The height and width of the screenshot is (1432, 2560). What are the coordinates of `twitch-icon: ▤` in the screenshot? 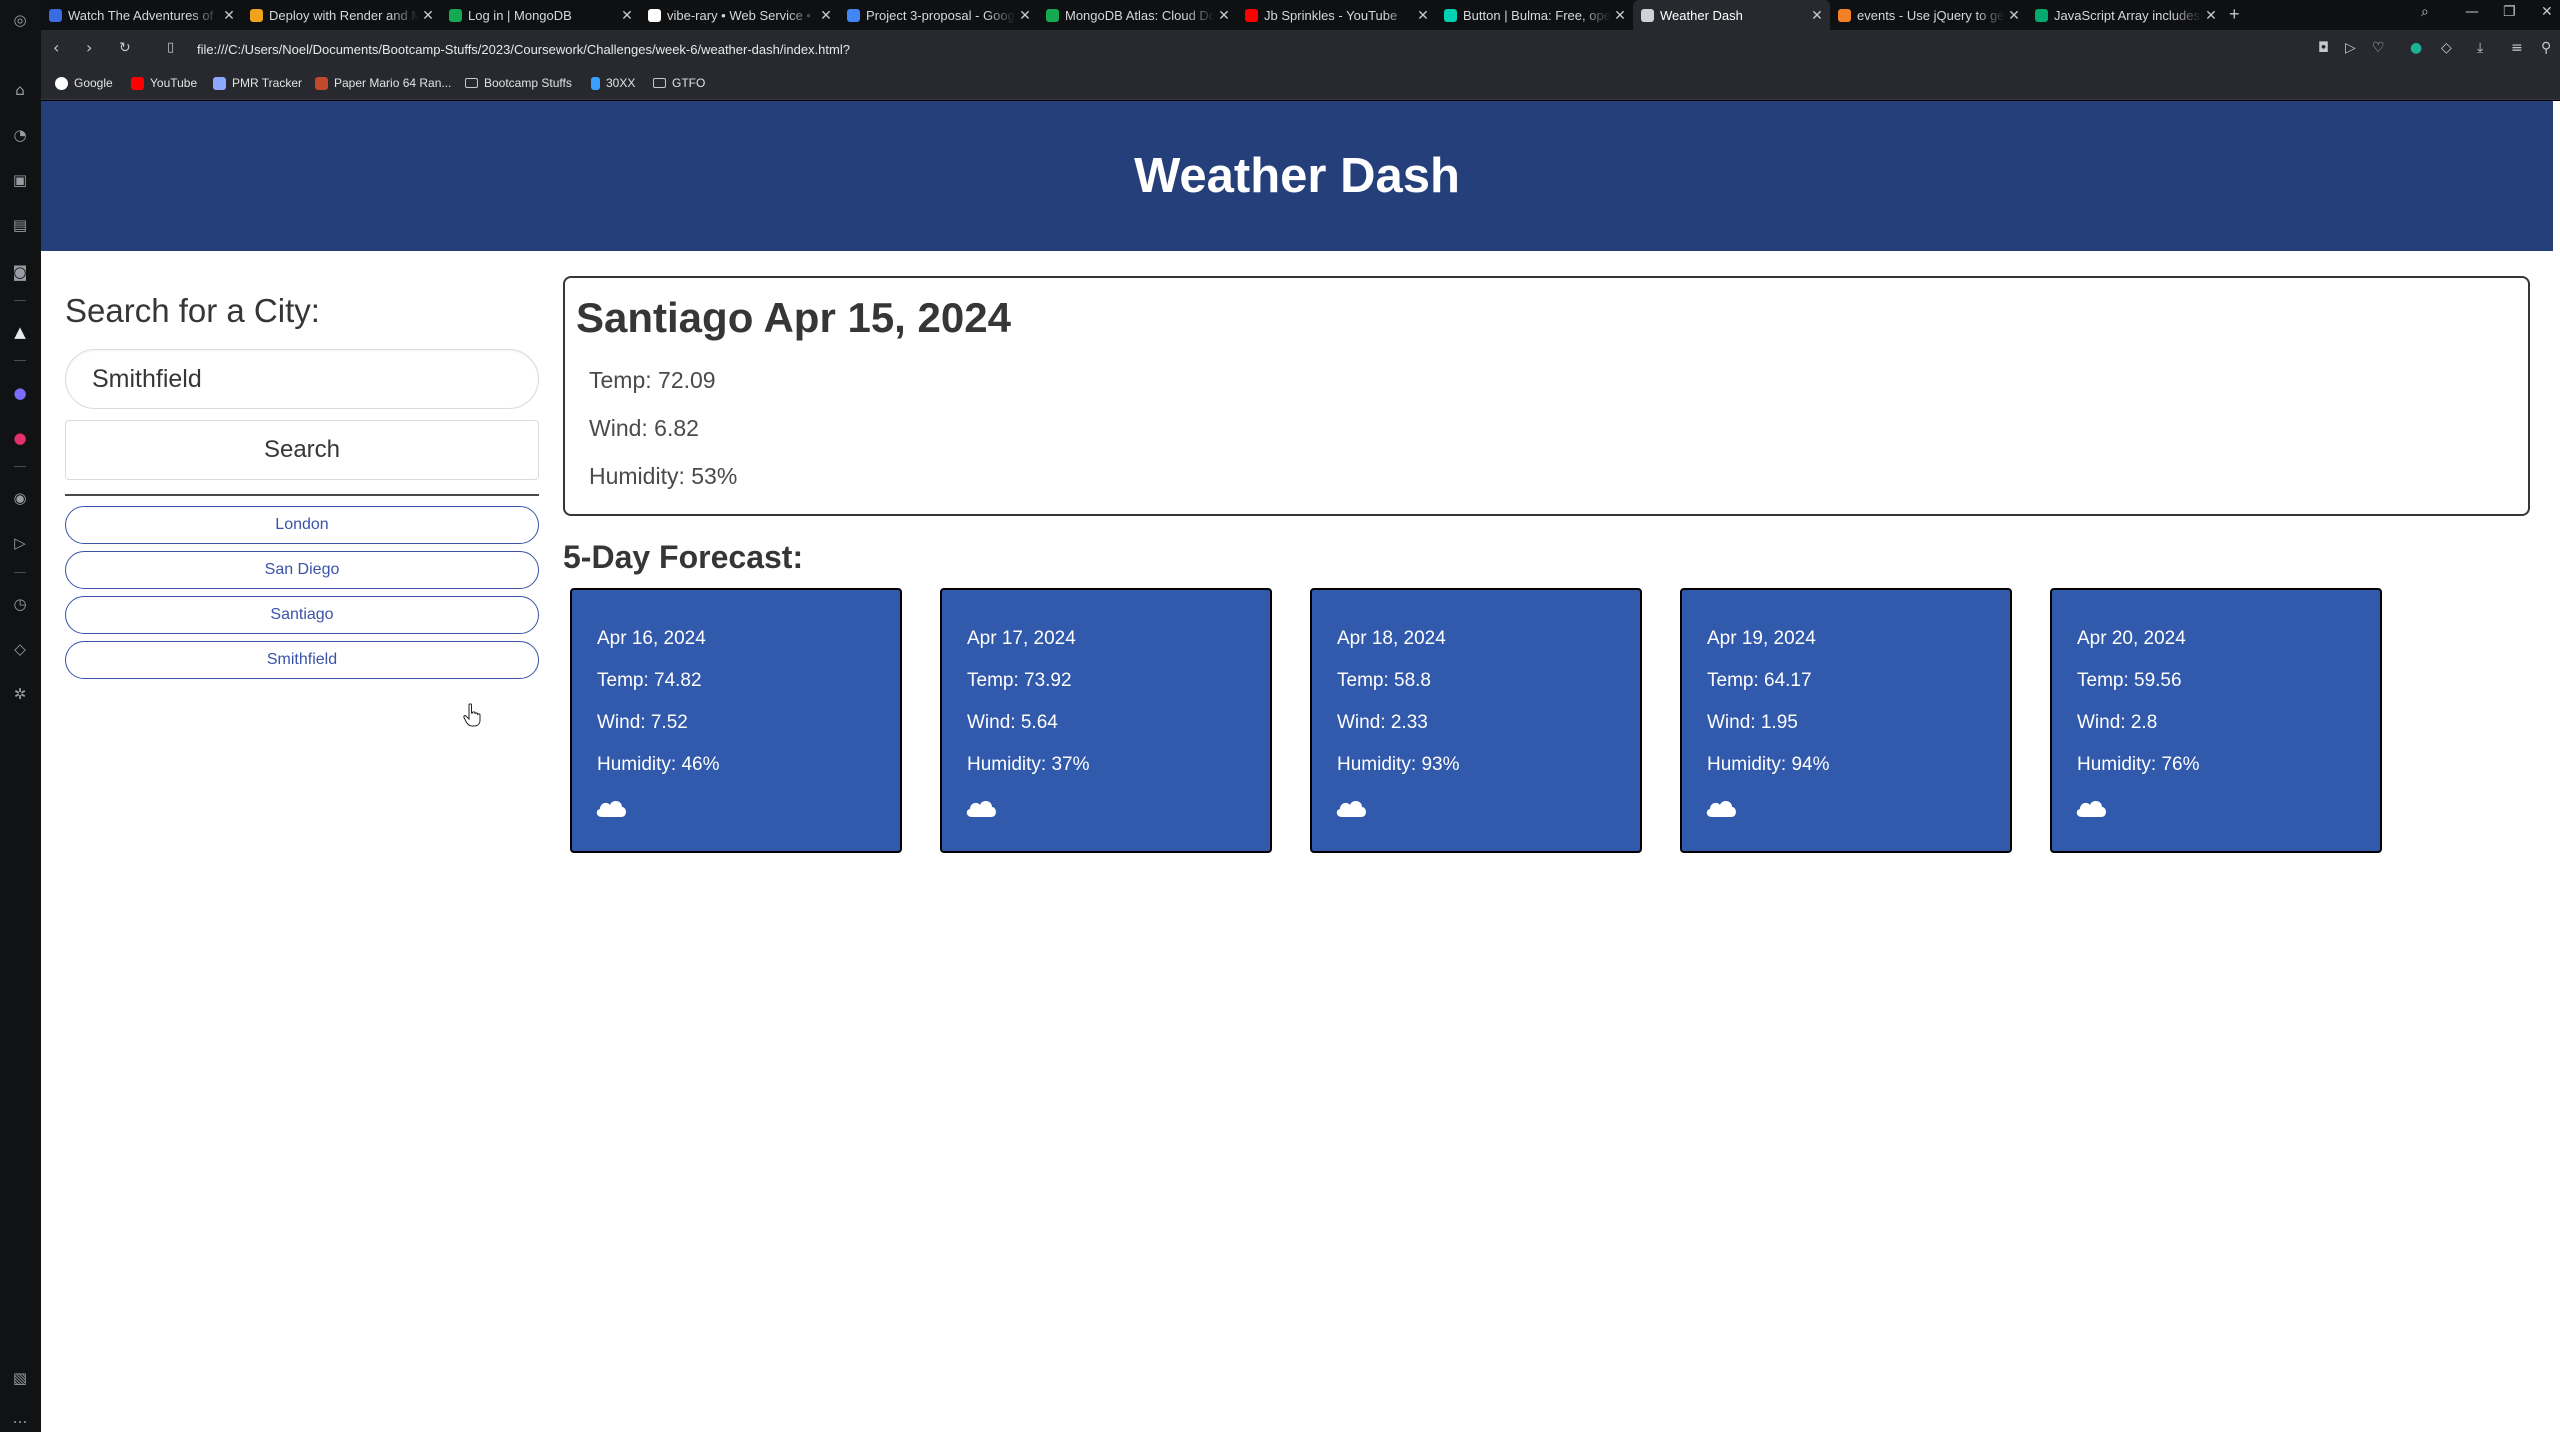 It's located at (20, 225).